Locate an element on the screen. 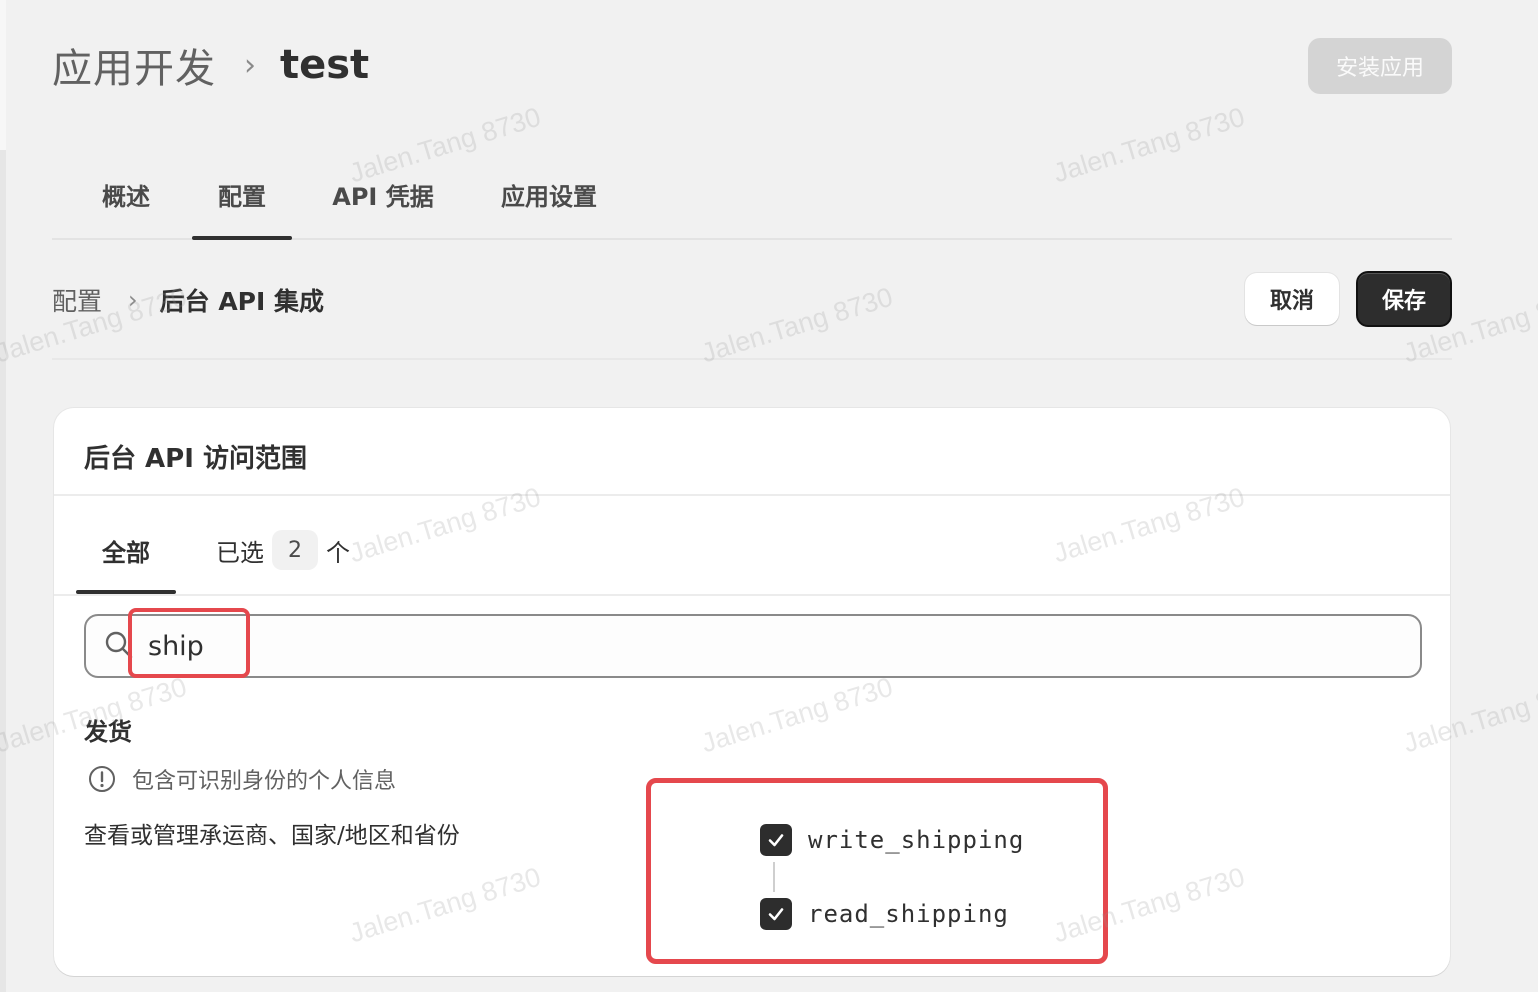  app-tabs: 概述 配置 API 凭据 应用设置 is located at coordinates (752, 195).